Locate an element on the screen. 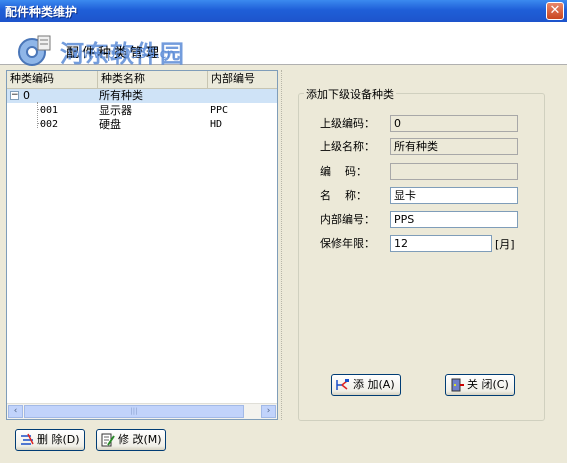  close-button: 关 闭(C) is located at coordinates (480, 385).